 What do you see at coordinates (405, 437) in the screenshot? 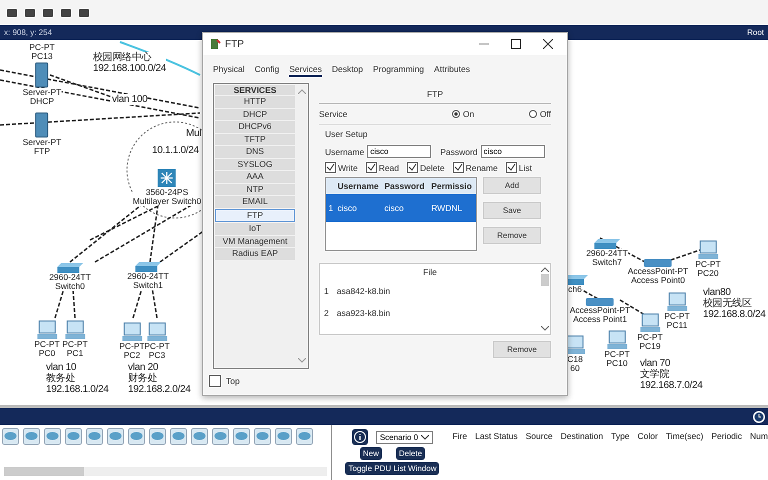
I see `scenario-dropdown: Scenario 0` at bounding box center [405, 437].